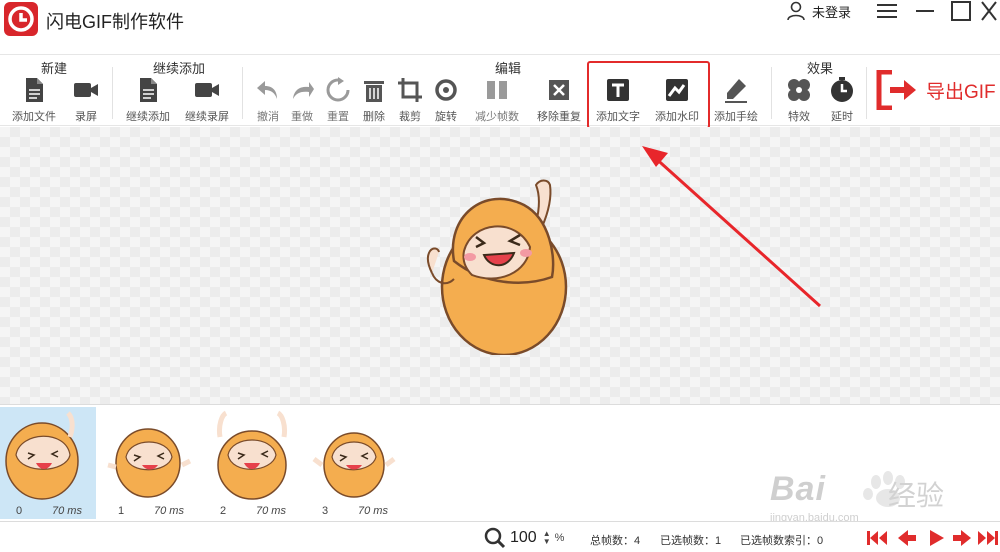 The image size is (1000, 552). I want to click on delay-button: 延时, so click(842, 100).